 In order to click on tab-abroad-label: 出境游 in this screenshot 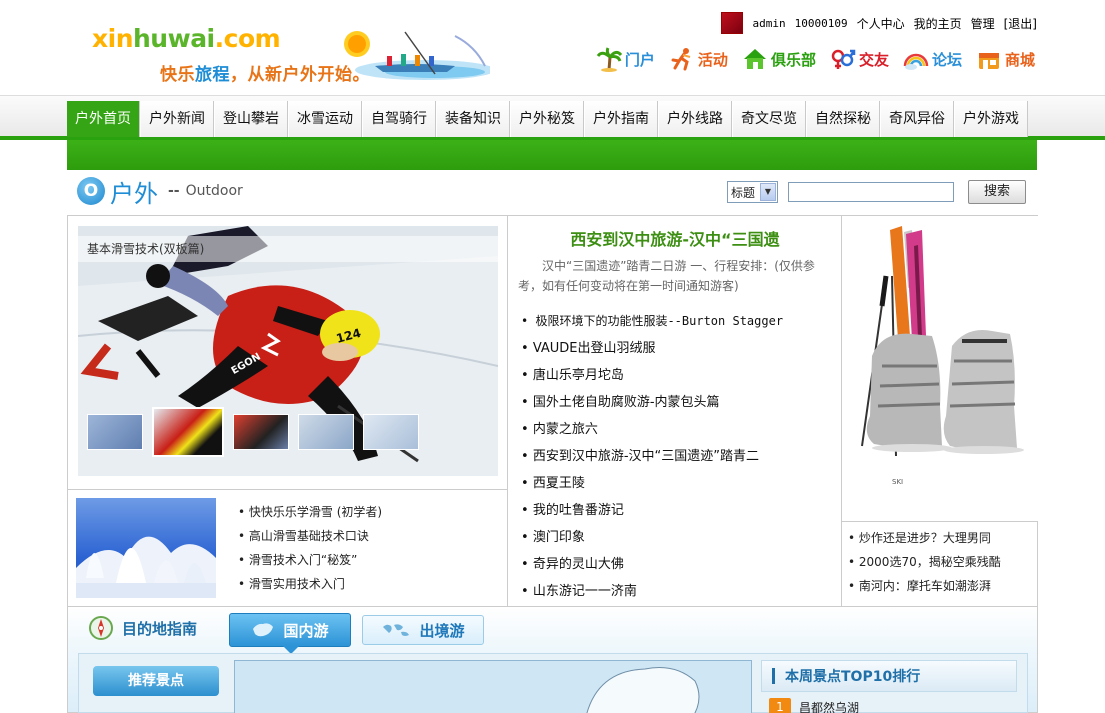, I will do `click(442, 630)`.